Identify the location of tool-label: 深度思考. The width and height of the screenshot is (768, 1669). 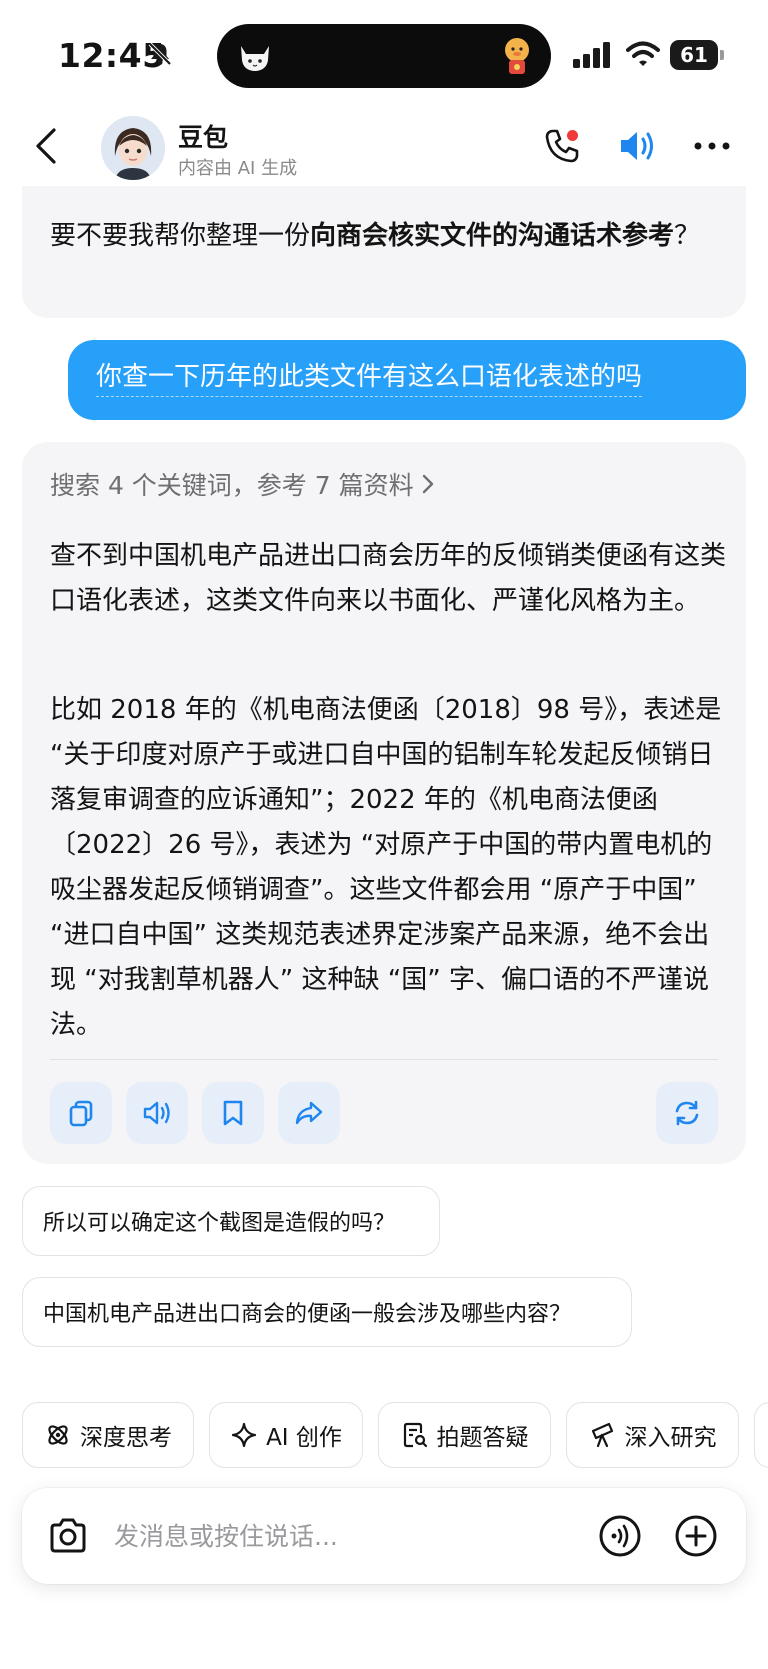
(126, 1438).